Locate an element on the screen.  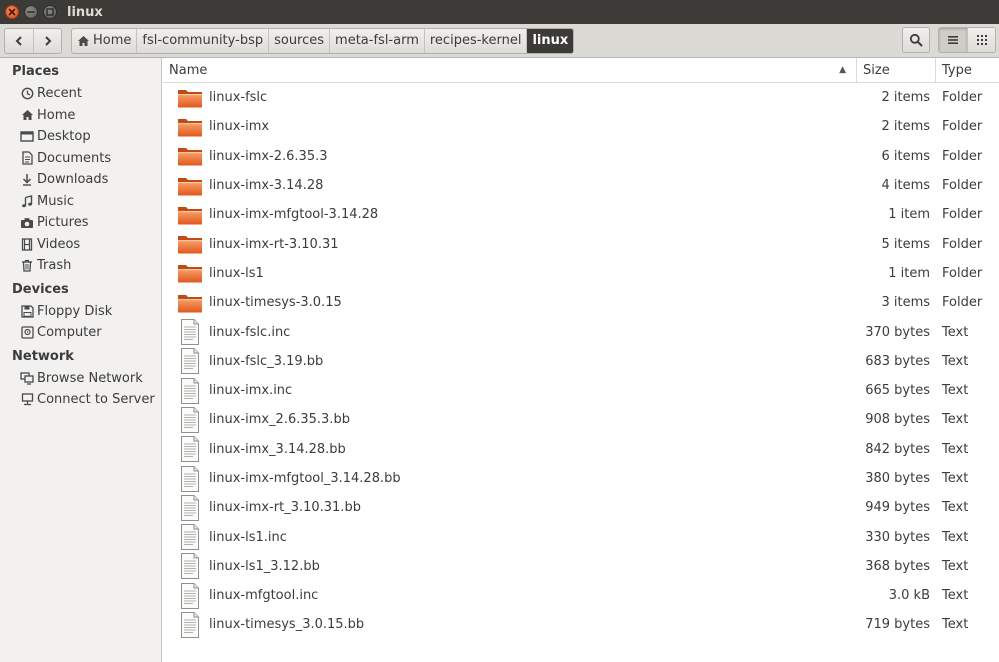
file-row: linux-ls1 1 item Folder is located at coordinates (581, 273).